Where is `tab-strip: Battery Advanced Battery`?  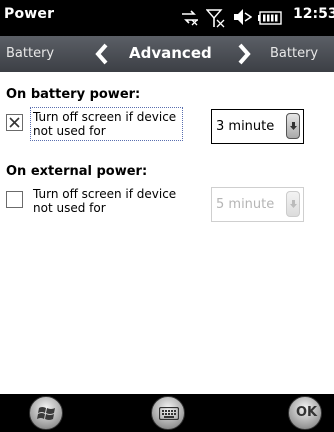 tab-strip: Battery Advanced Battery is located at coordinates (167, 54).